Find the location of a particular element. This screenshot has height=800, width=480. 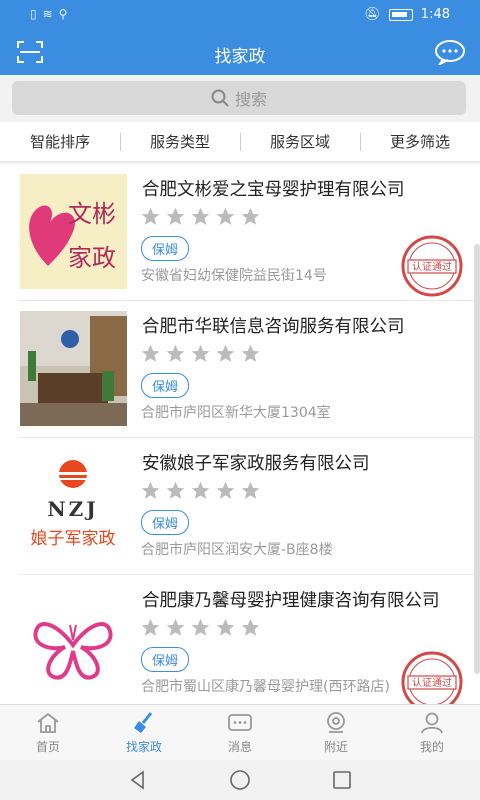

logo-text-1: 文彬 is located at coordinates (92, 214).